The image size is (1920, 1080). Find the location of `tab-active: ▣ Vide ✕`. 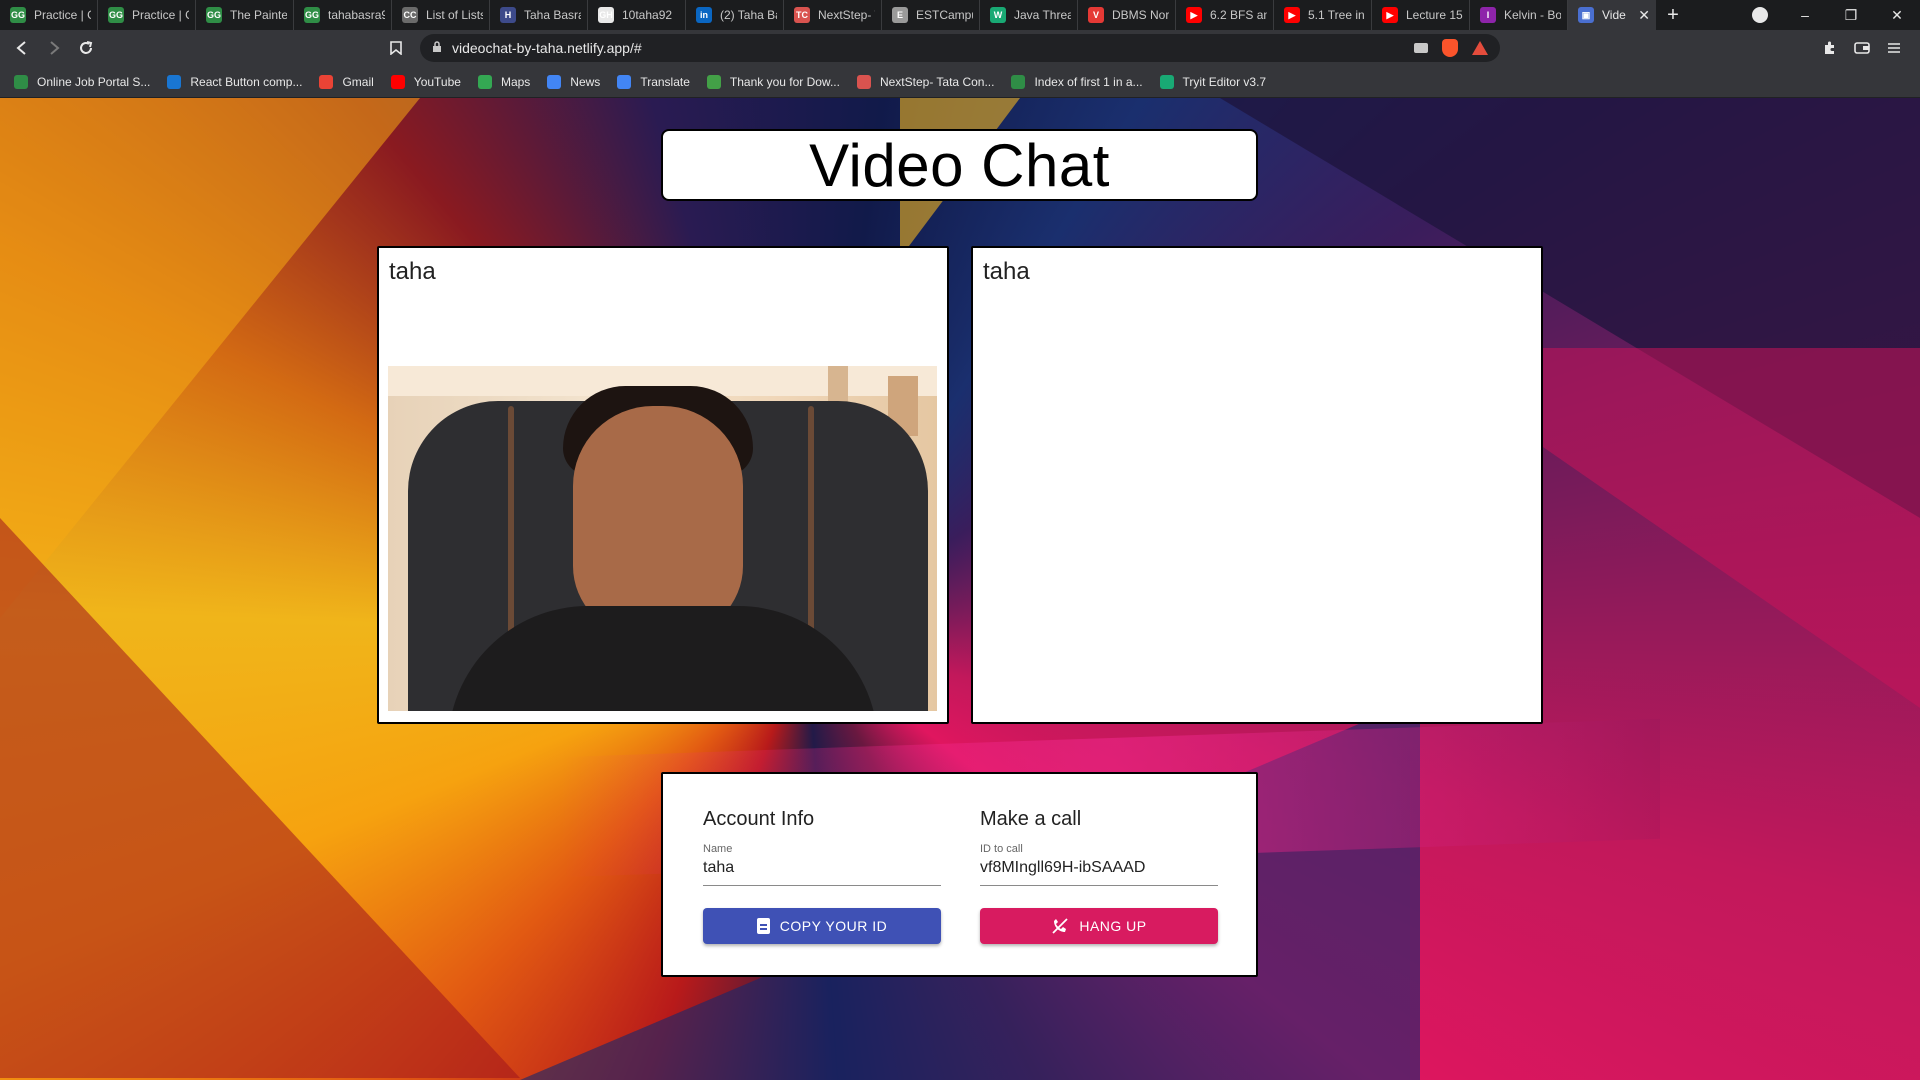

tab-active: ▣ Vide ✕ is located at coordinates (1612, 15).